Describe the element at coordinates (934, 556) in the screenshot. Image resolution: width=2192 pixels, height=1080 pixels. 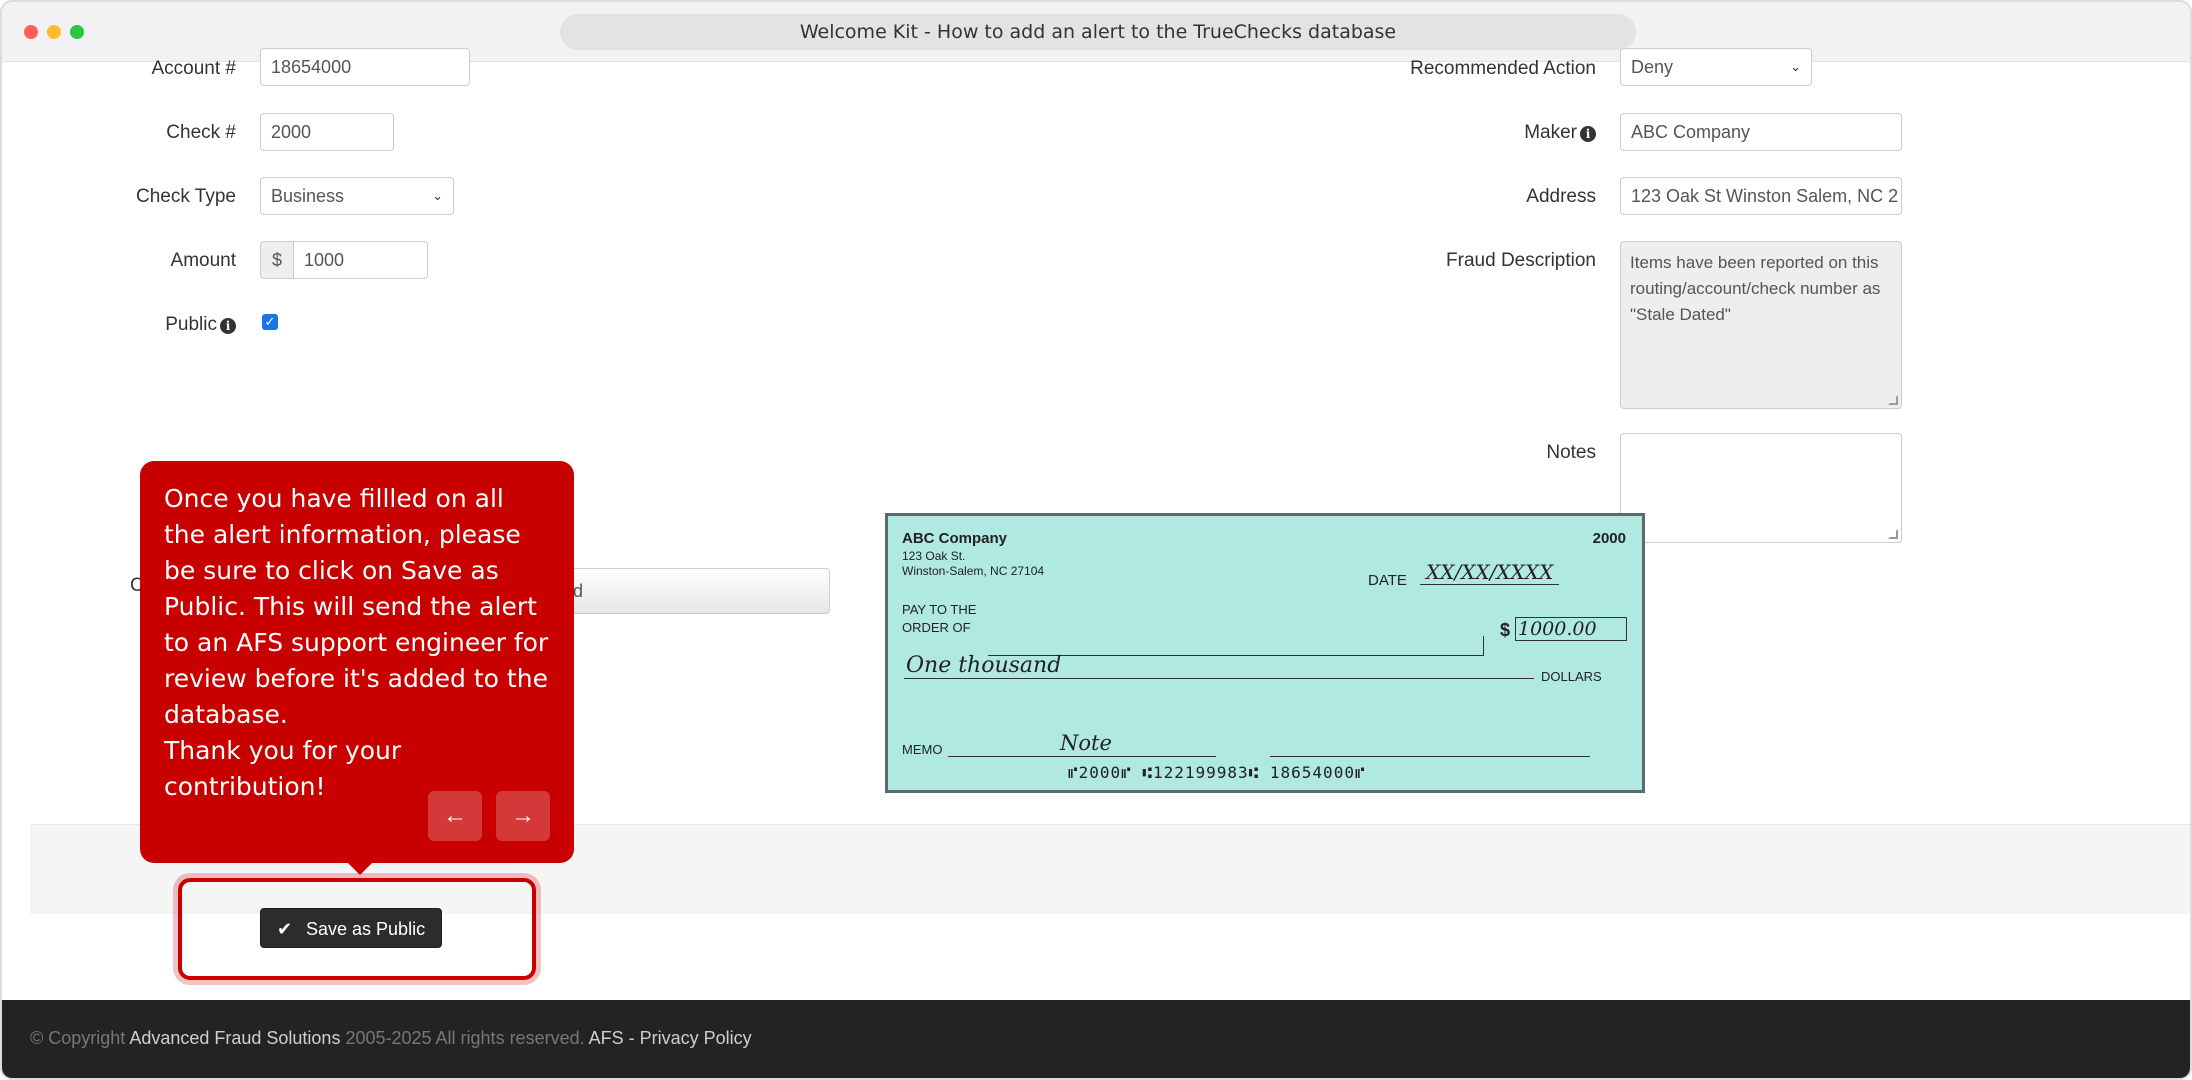
I see `check-address-line1: 123 Oak St.` at that location.